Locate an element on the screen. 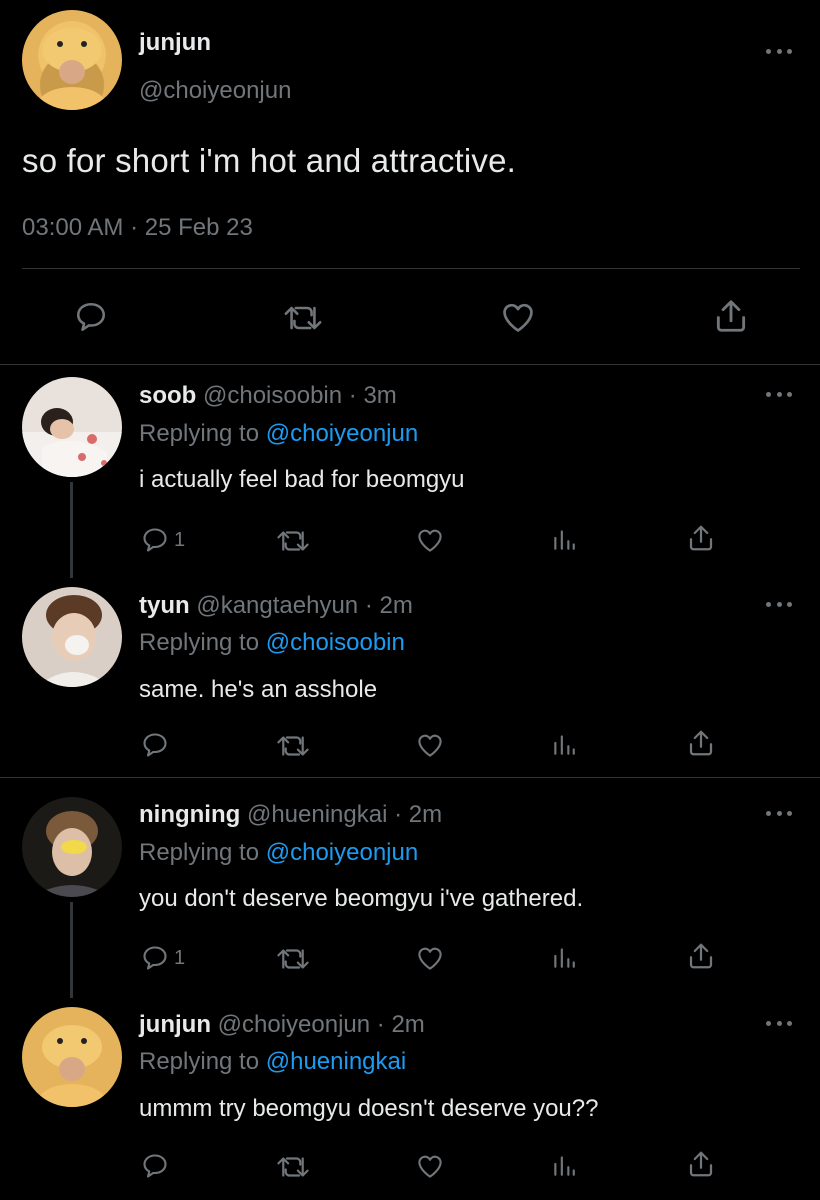  user-handle: @kangtaehyun is located at coordinates (277, 605).